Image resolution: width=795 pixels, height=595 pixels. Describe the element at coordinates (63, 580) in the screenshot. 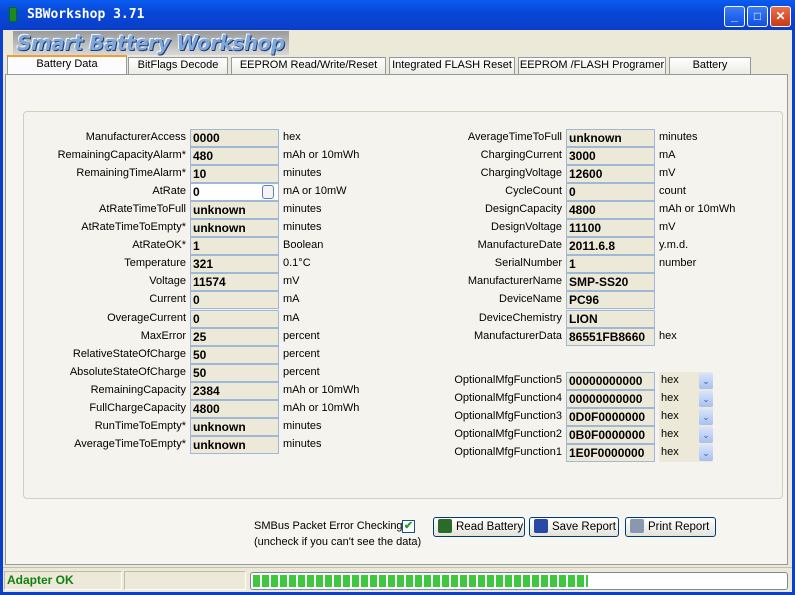

I see `status-text: Adapter OK` at that location.